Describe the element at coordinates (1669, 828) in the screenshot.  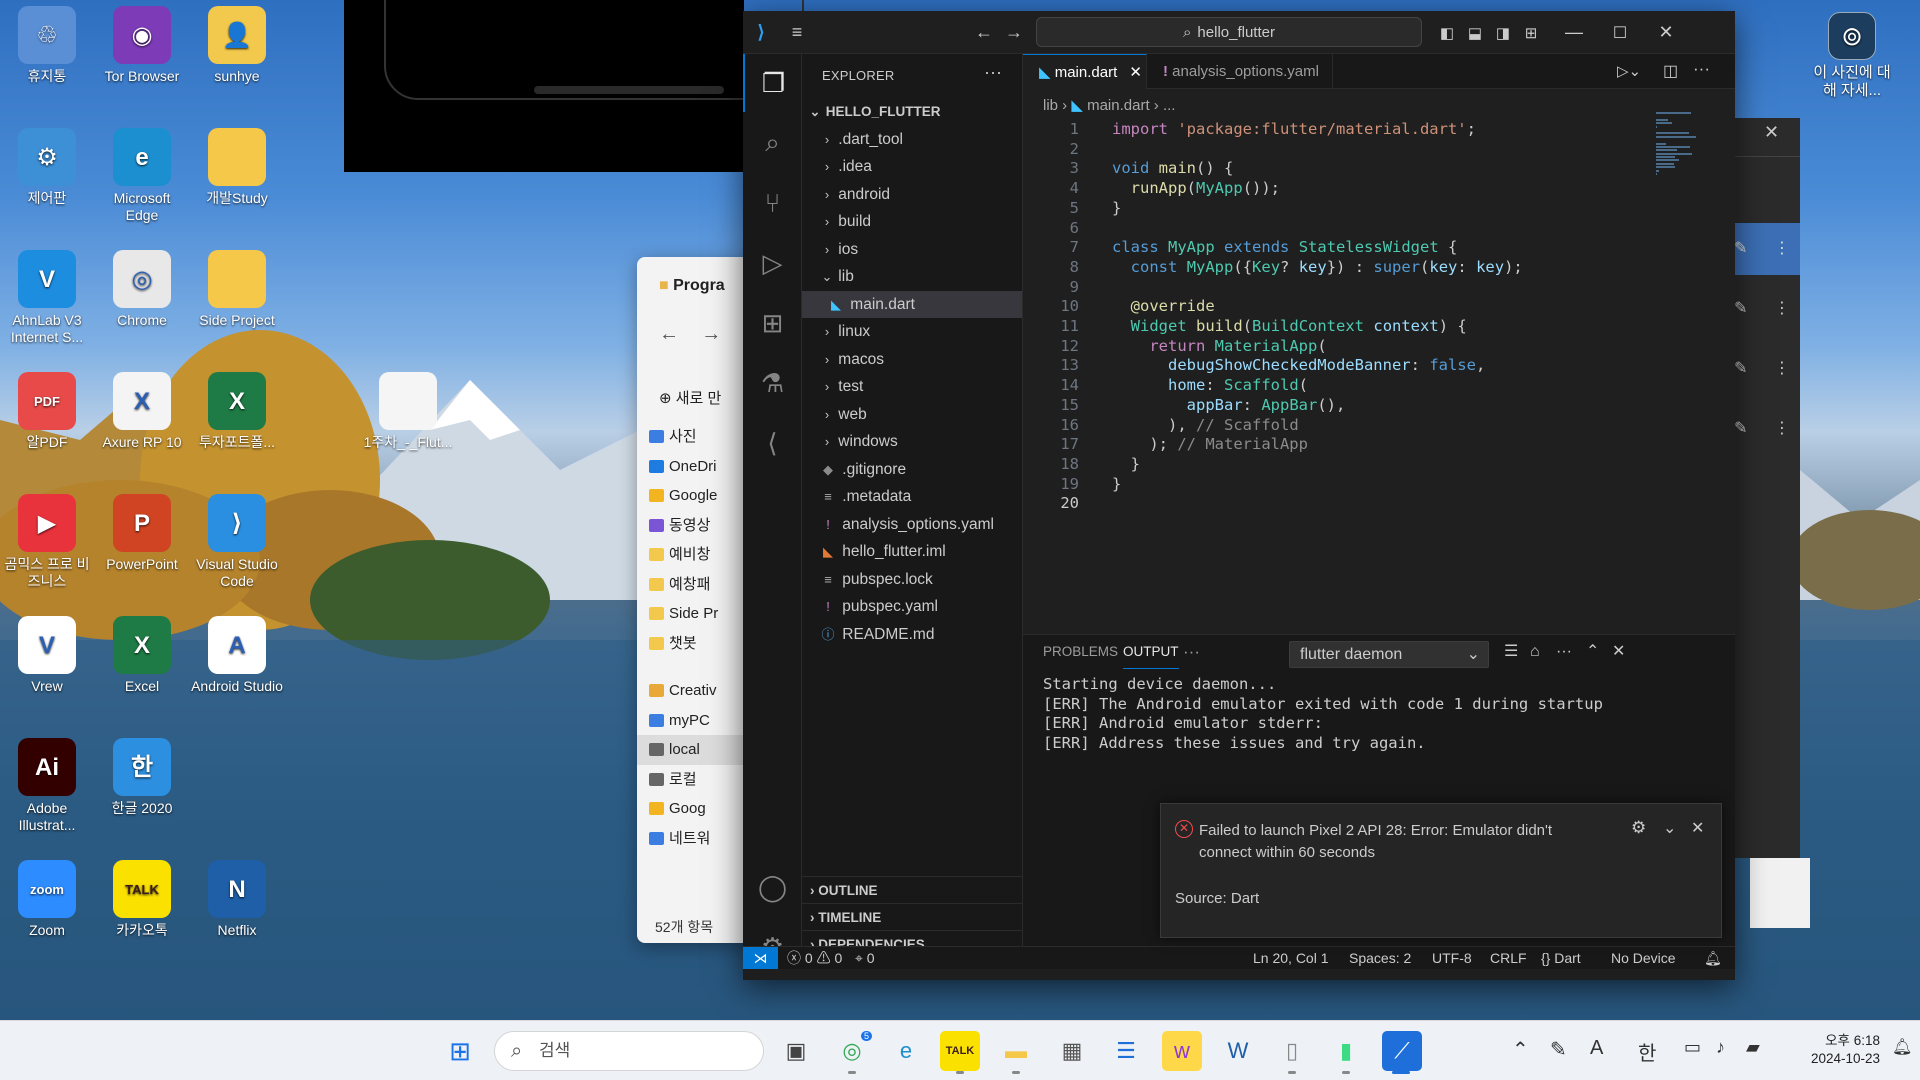
I see `chevron-down-icon: ⌄` at that location.